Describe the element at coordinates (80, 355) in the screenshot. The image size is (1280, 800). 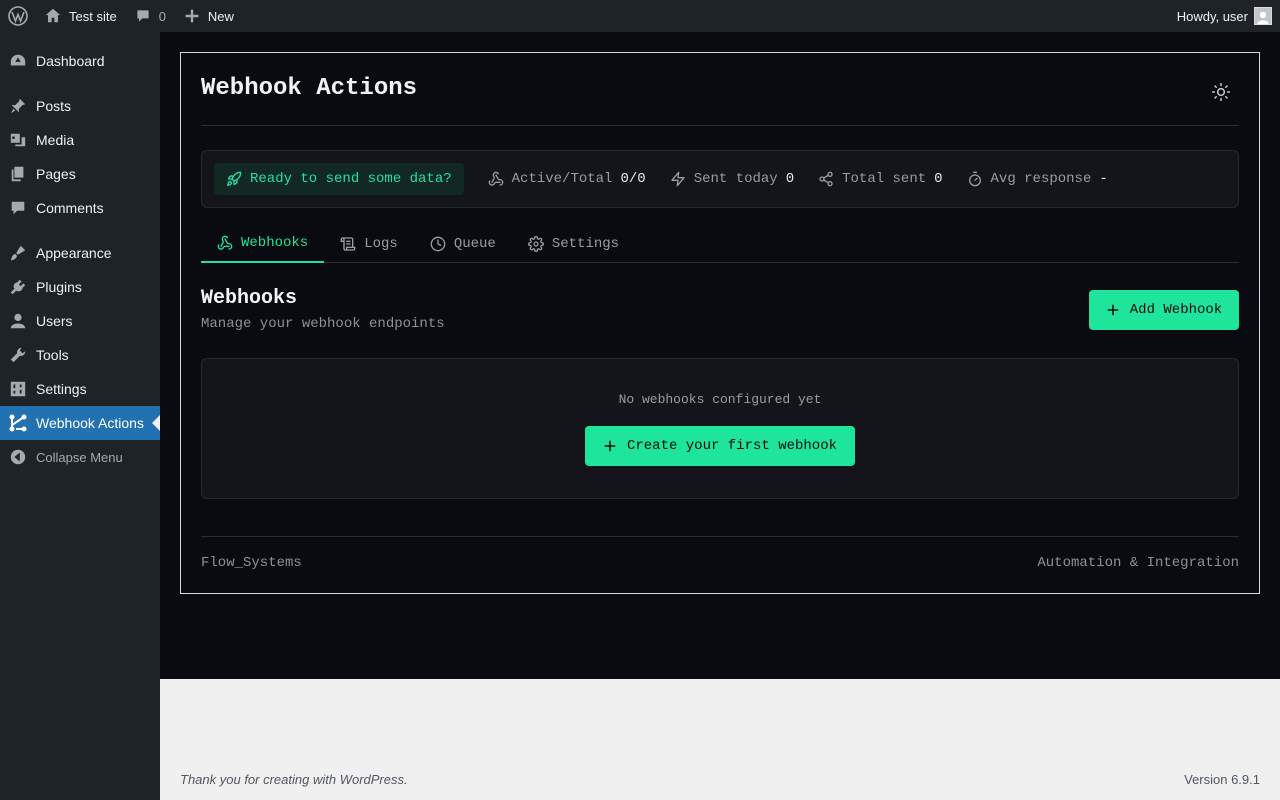
I see `sidebar-item-tools: Tools` at that location.